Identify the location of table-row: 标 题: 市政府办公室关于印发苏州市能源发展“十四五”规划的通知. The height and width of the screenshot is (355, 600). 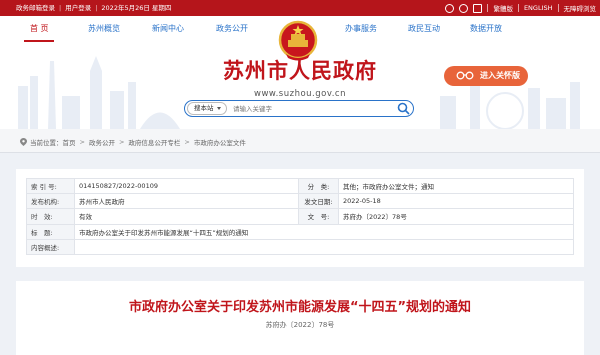
(300, 231).